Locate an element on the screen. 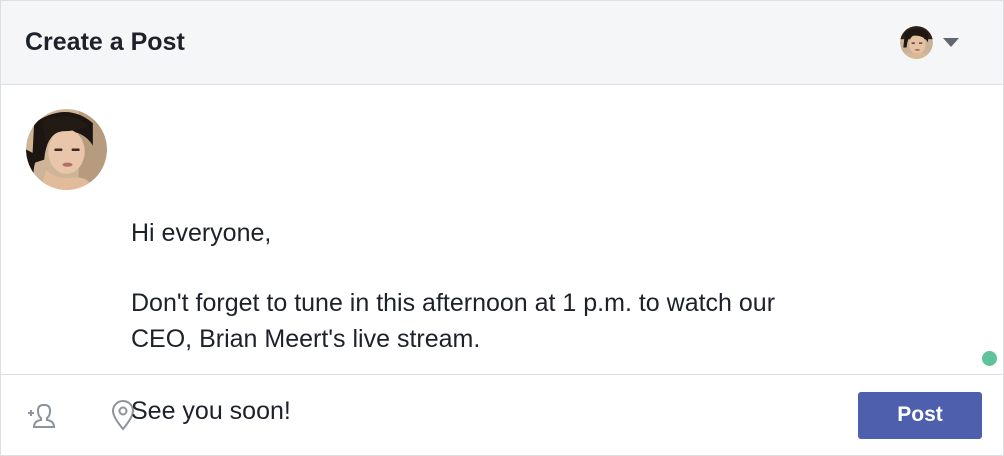  tag-people-icon is located at coordinates (42, 416).